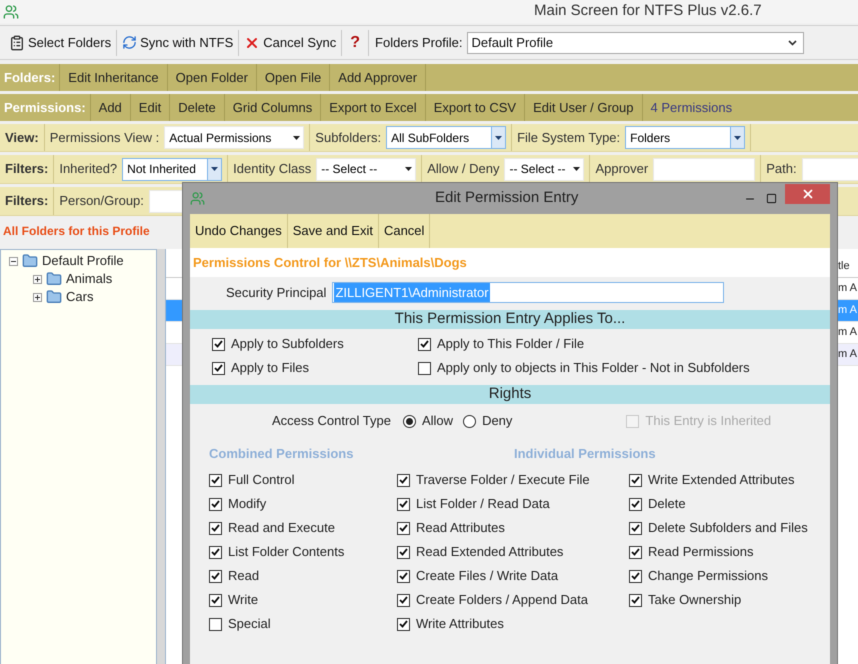 The image size is (858, 664). What do you see at coordinates (330, 263) in the screenshot?
I see `dialog-heading: Permissions Control for \\ZTS\Animals\Dogs` at bounding box center [330, 263].